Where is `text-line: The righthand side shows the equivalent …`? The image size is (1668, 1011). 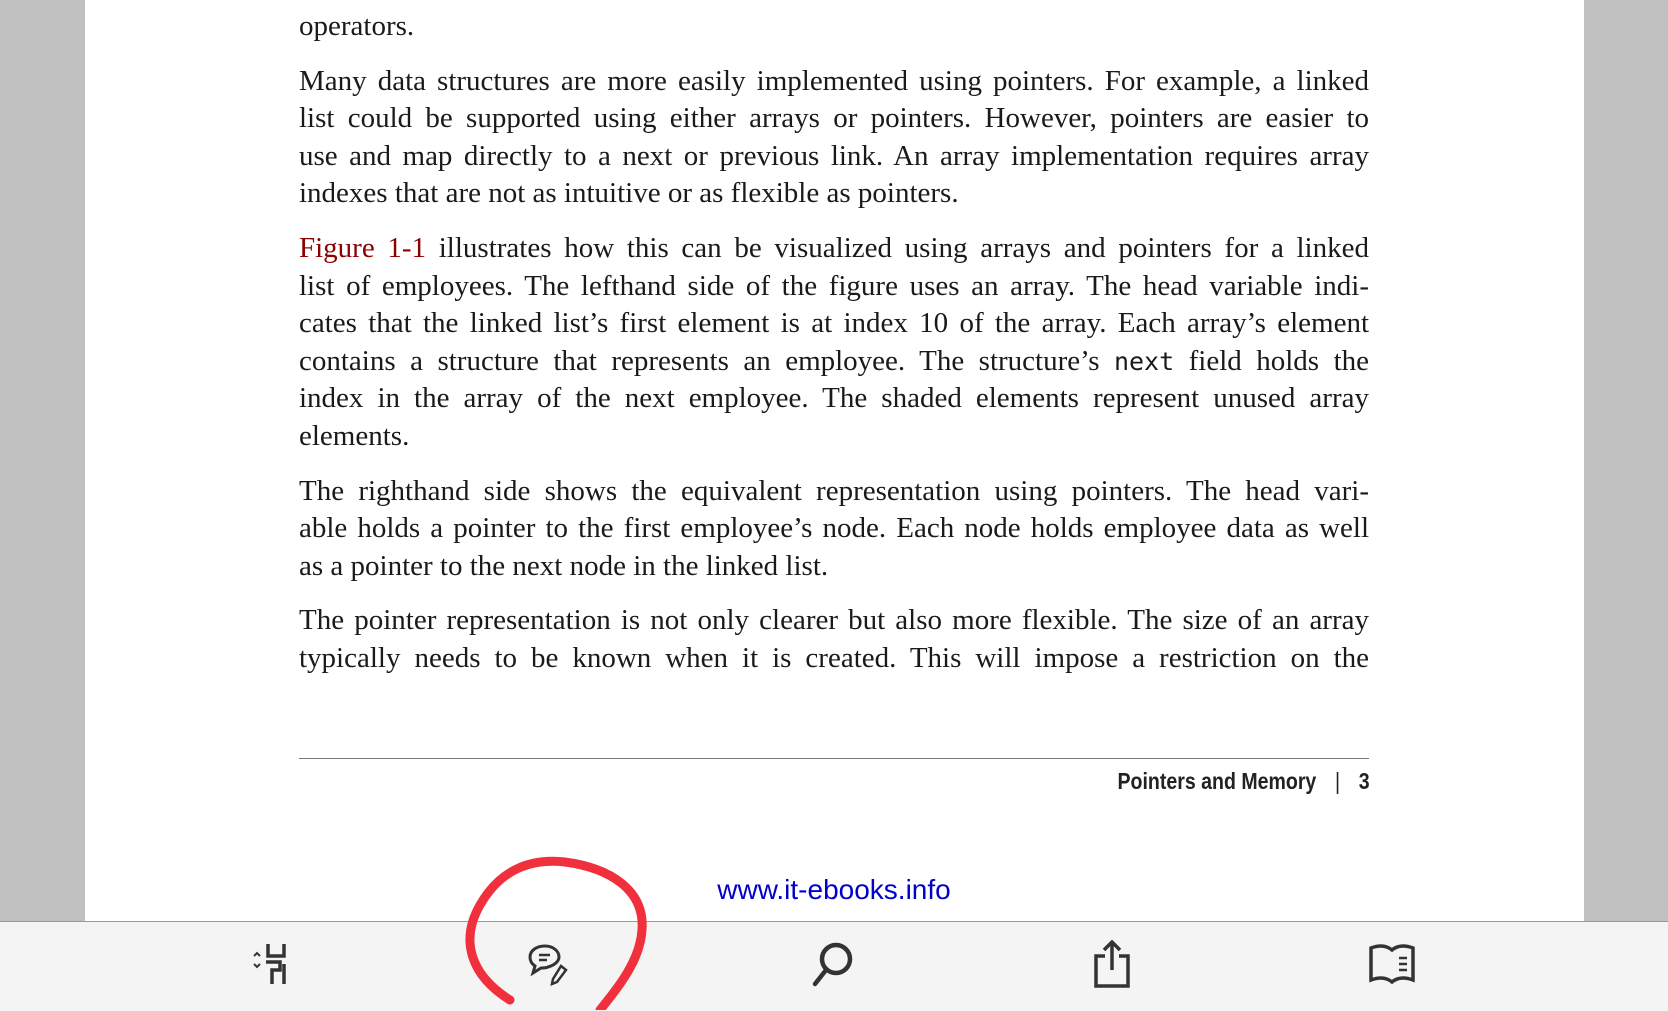 text-line: The righthand side shows the equivalent … is located at coordinates (834, 490).